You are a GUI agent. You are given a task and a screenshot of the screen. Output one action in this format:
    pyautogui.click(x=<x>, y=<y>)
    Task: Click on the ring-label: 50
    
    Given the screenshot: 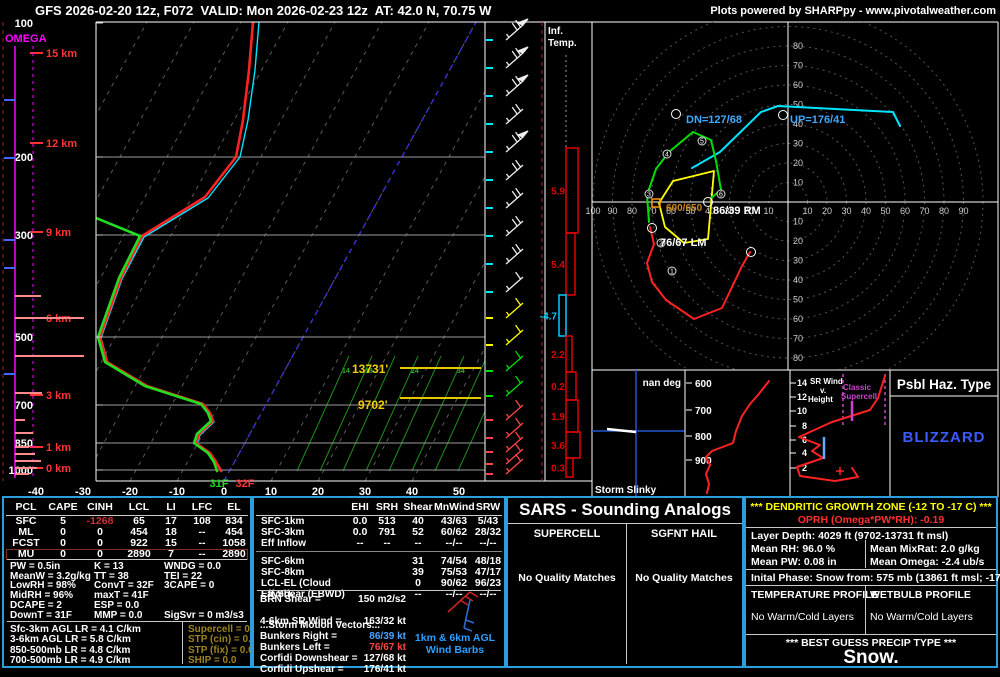 What is the action you would take?
    pyautogui.click(x=798, y=300)
    